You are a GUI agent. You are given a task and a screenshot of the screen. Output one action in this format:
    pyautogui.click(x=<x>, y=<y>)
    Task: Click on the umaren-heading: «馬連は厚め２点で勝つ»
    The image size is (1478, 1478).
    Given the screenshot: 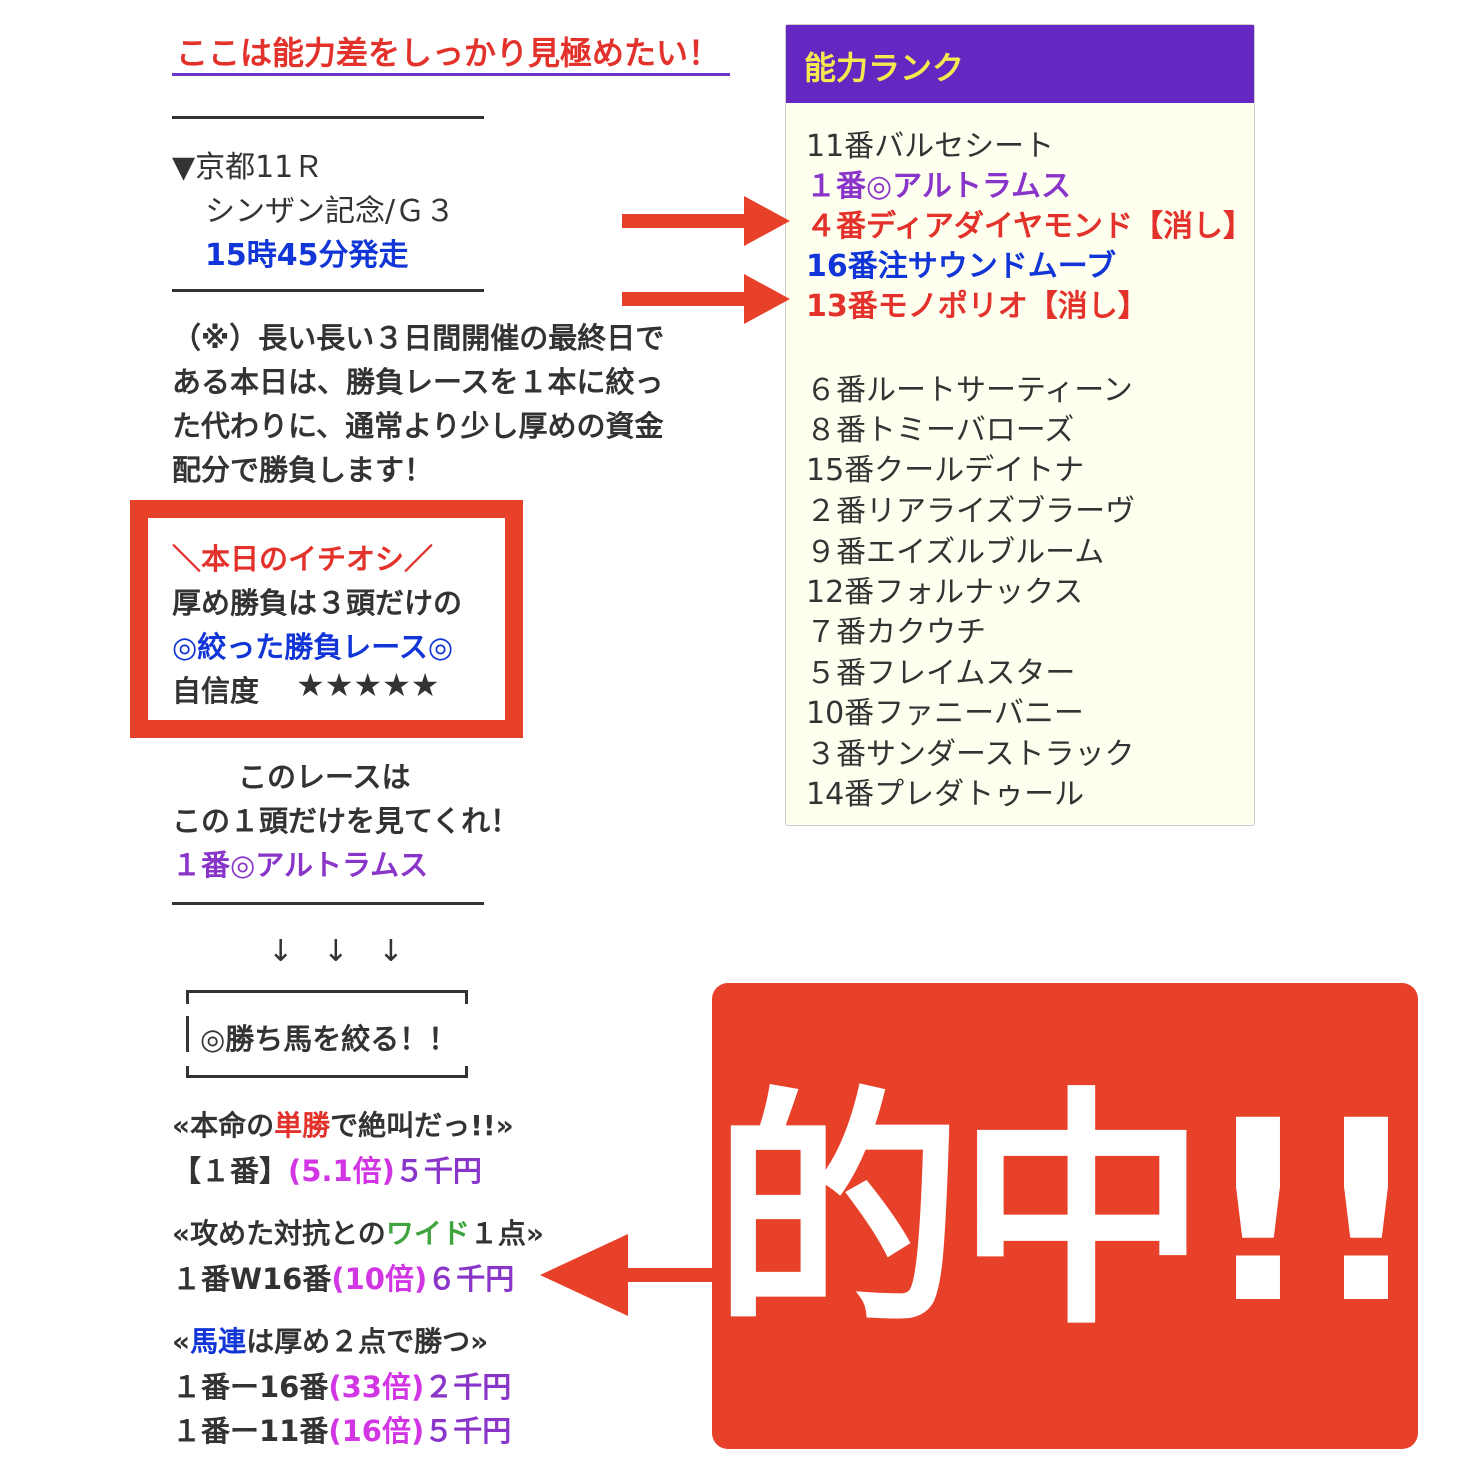 What is the action you would take?
    pyautogui.click(x=330, y=1340)
    